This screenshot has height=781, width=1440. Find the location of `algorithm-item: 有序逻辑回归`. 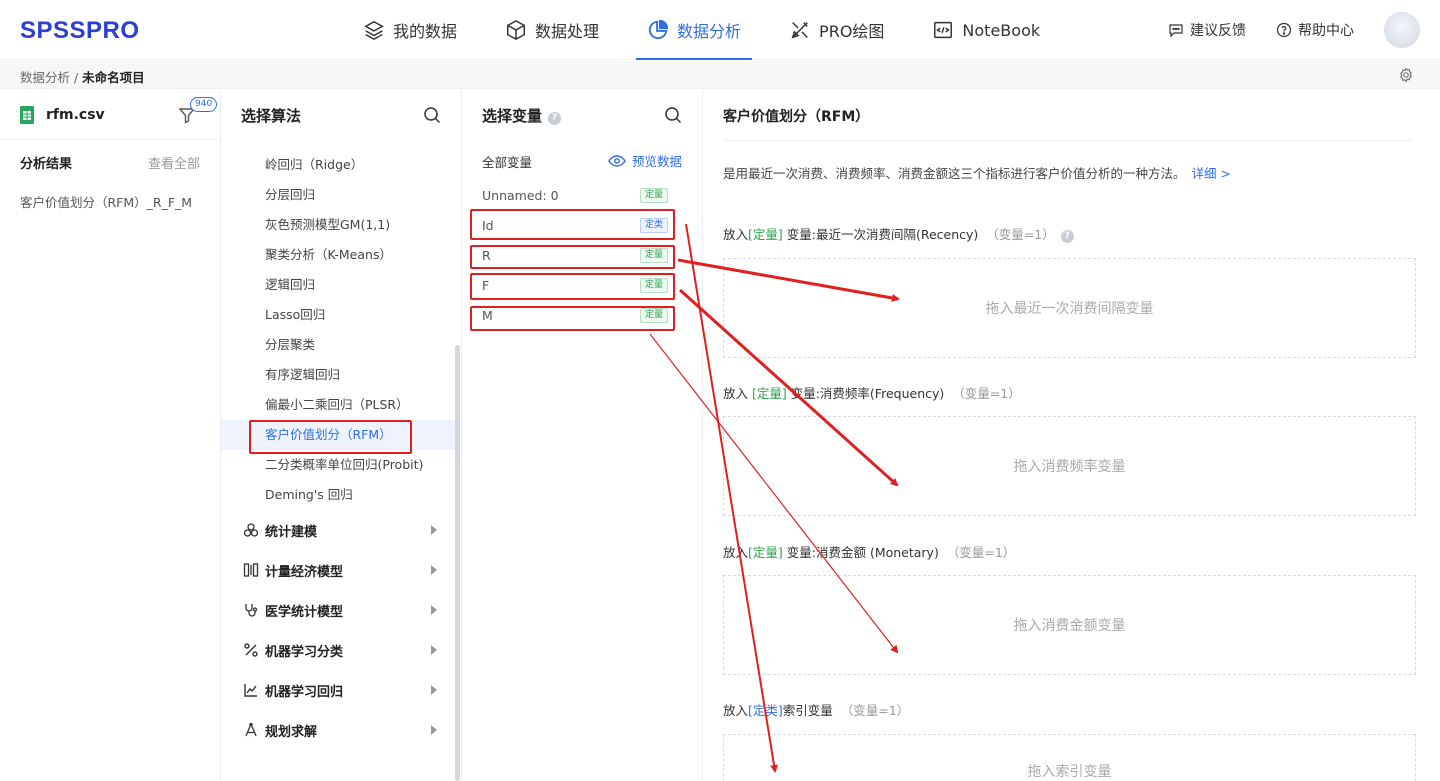

algorithm-item: 有序逻辑回归 is located at coordinates (339, 375).